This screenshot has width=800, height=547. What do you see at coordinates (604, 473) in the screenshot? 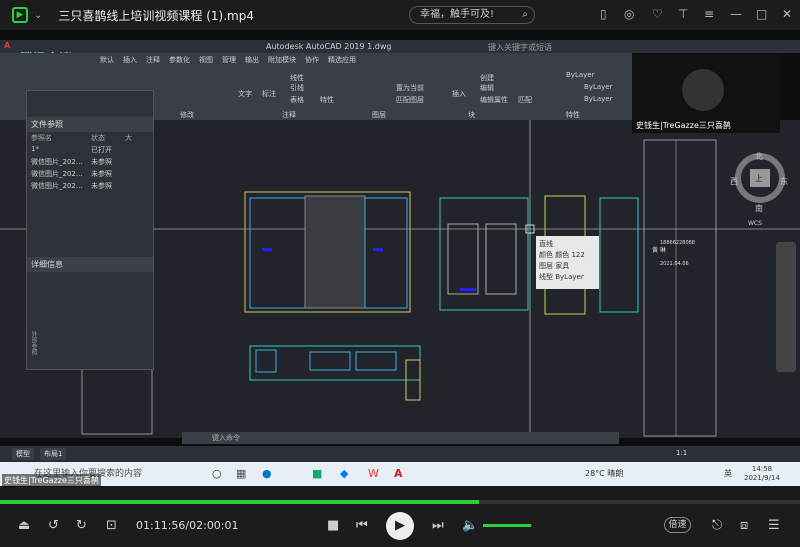
I see `weather: 28°C 晴朗` at bounding box center [604, 473].